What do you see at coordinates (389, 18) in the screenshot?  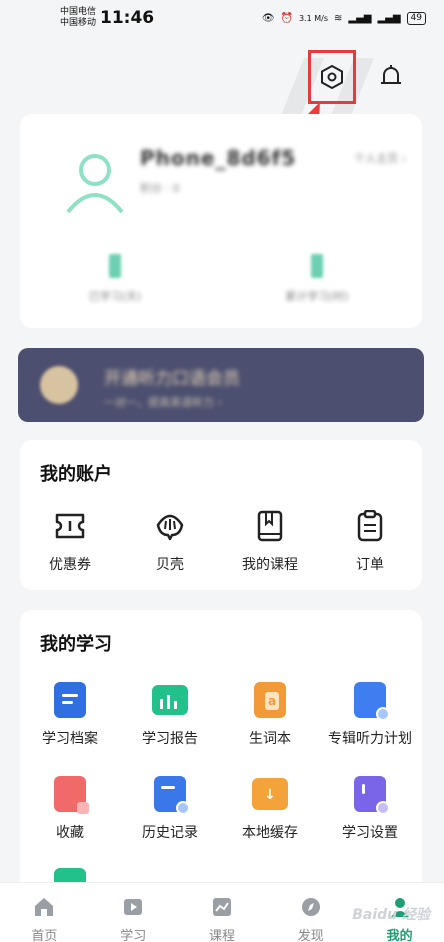 I see `signal-icon-2: ▂▄▆` at bounding box center [389, 18].